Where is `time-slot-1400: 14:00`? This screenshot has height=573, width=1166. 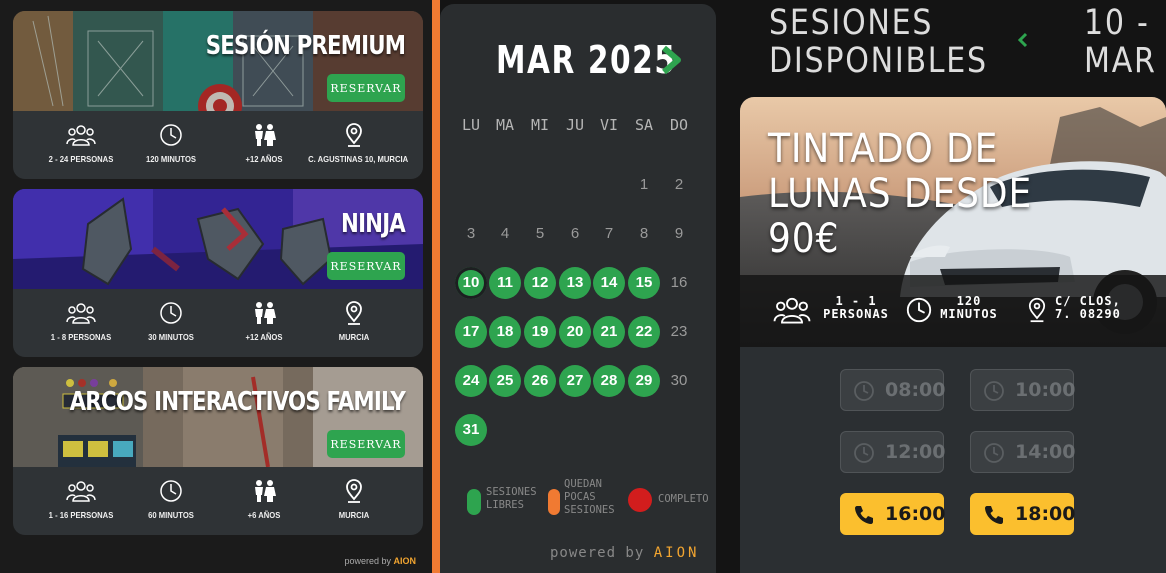
time-slot-1400: 14:00 is located at coordinates (1022, 452).